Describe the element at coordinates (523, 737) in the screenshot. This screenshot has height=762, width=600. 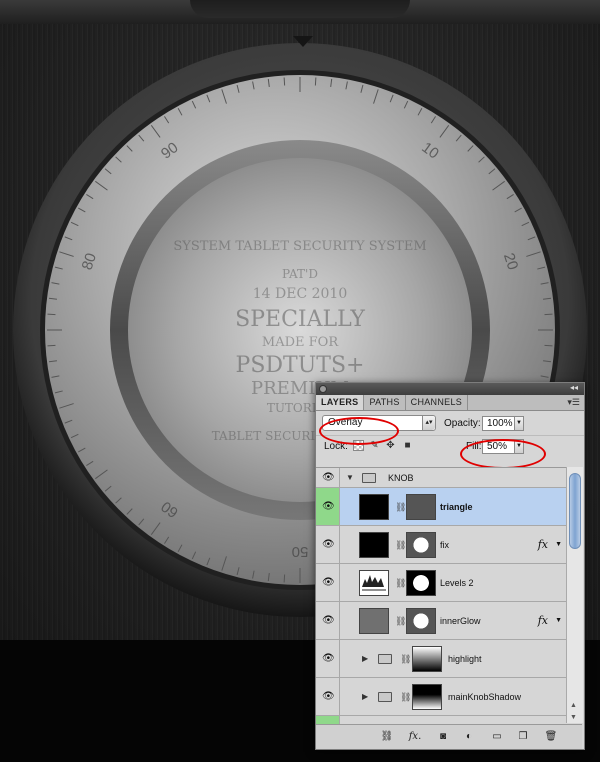
I see `new-layer-icon: ❐` at that location.